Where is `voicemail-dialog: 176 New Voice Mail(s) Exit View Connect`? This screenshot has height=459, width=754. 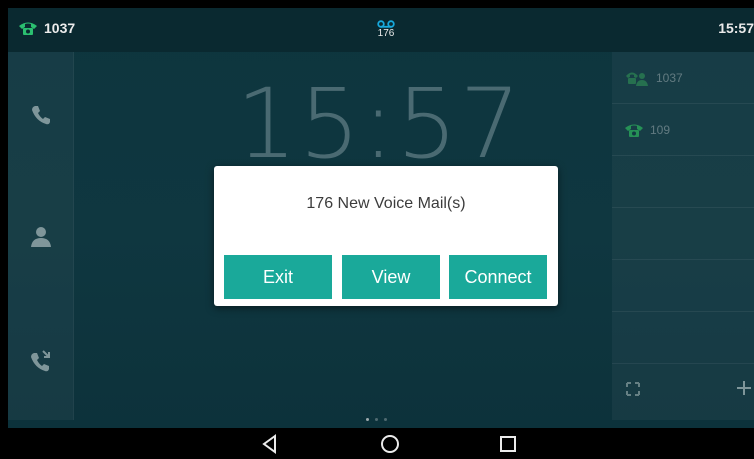 voicemail-dialog: 176 New Voice Mail(s) Exit View Connect is located at coordinates (386, 236).